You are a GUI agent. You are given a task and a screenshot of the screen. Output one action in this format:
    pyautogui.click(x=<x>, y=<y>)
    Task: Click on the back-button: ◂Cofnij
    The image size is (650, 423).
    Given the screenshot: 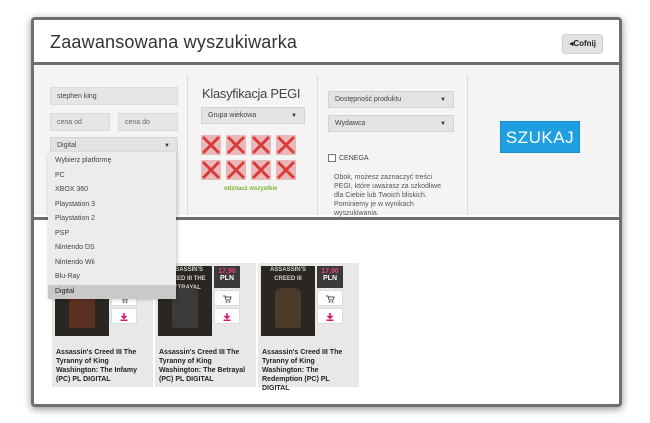 What is the action you would take?
    pyautogui.click(x=582, y=44)
    